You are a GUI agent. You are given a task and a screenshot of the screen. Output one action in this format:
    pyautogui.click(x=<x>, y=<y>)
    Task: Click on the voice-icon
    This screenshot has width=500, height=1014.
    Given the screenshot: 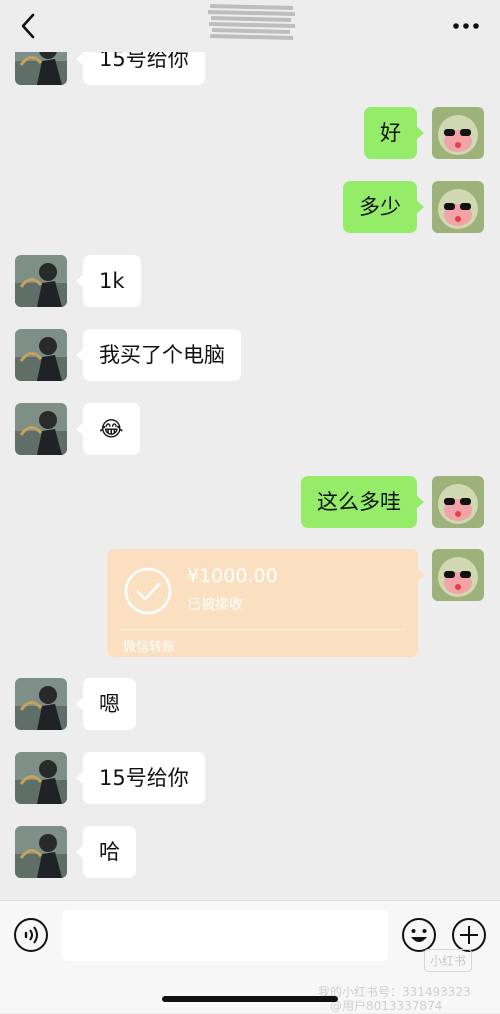 What is the action you would take?
    pyautogui.click(x=31, y=935)
    